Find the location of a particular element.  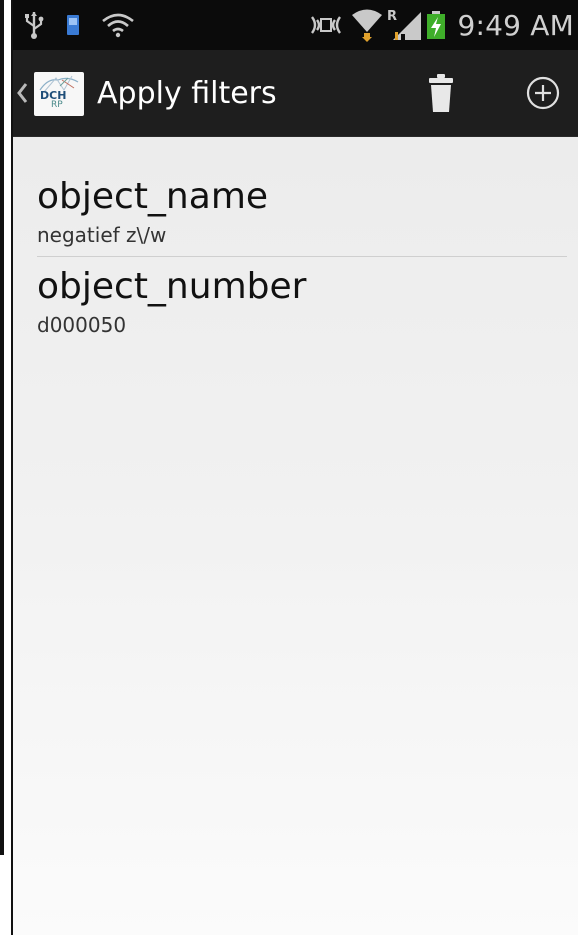

status-time: 9:49 AM is located at coordinates (515, 25).